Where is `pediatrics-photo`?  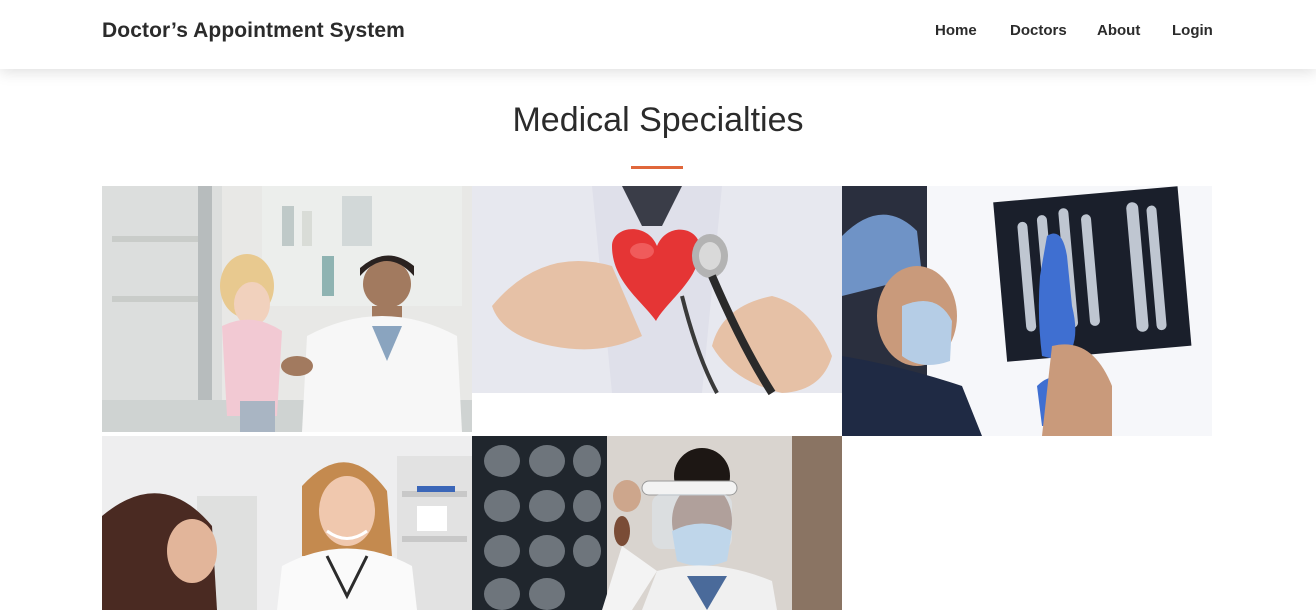
pediatrics-photo is located at coordinates (287, 309).